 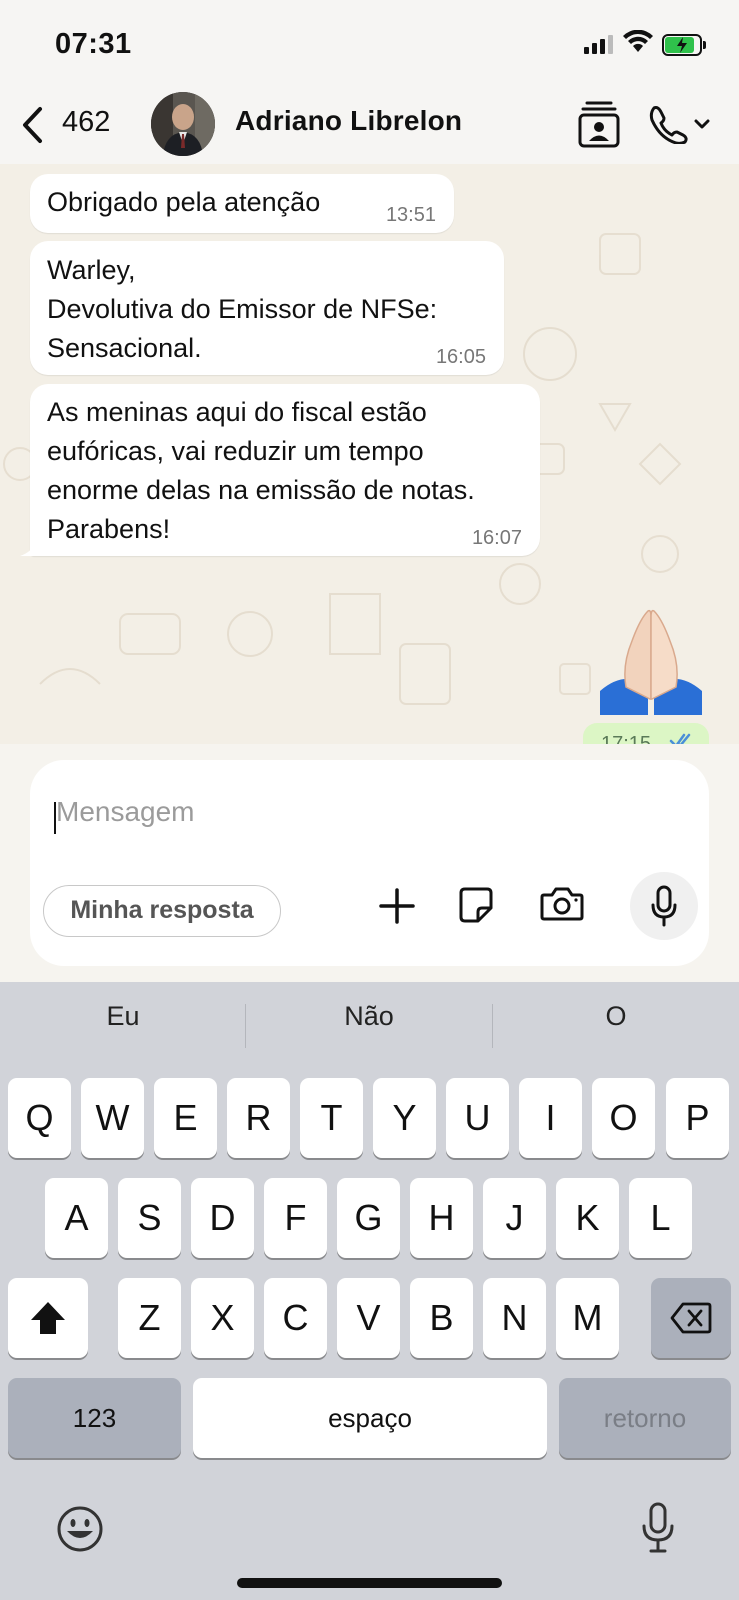 What do you see at coordinates (222, 1318) in the screenshot?
I see `key-x: X` at bounding box center [222, 1318].